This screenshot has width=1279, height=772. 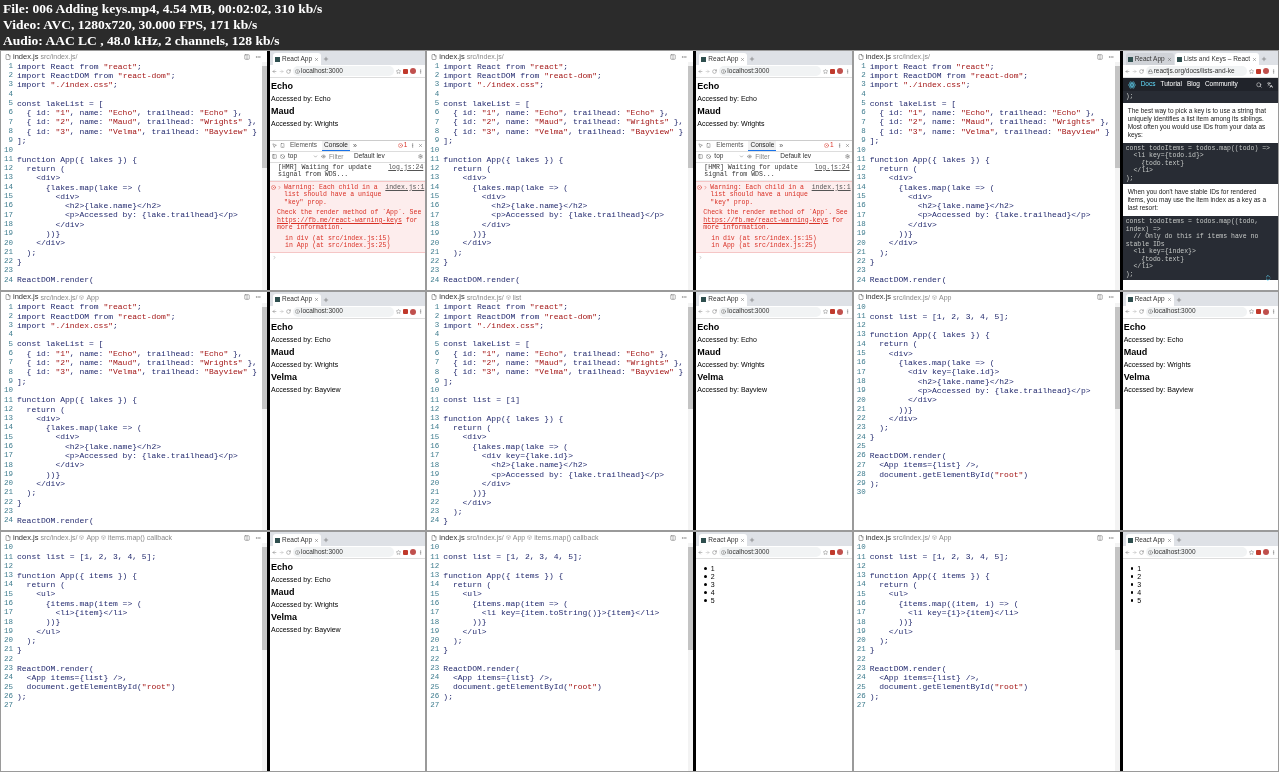 I want to click on sidebar-icon, so click(x=274, y=157).